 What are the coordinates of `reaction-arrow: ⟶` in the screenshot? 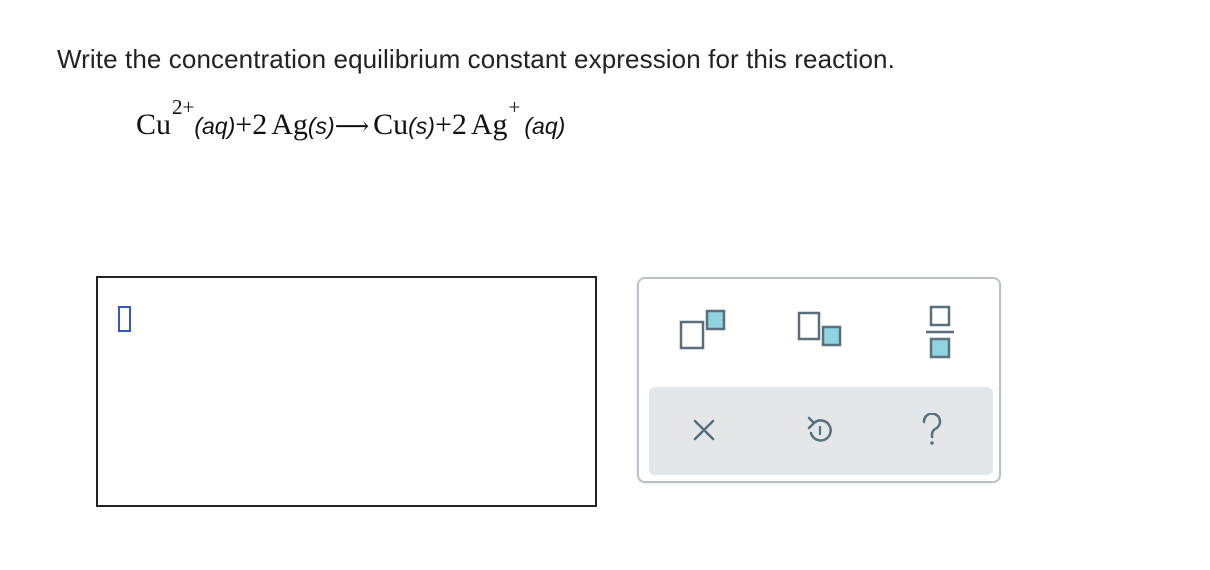 It's located at (352, 127).